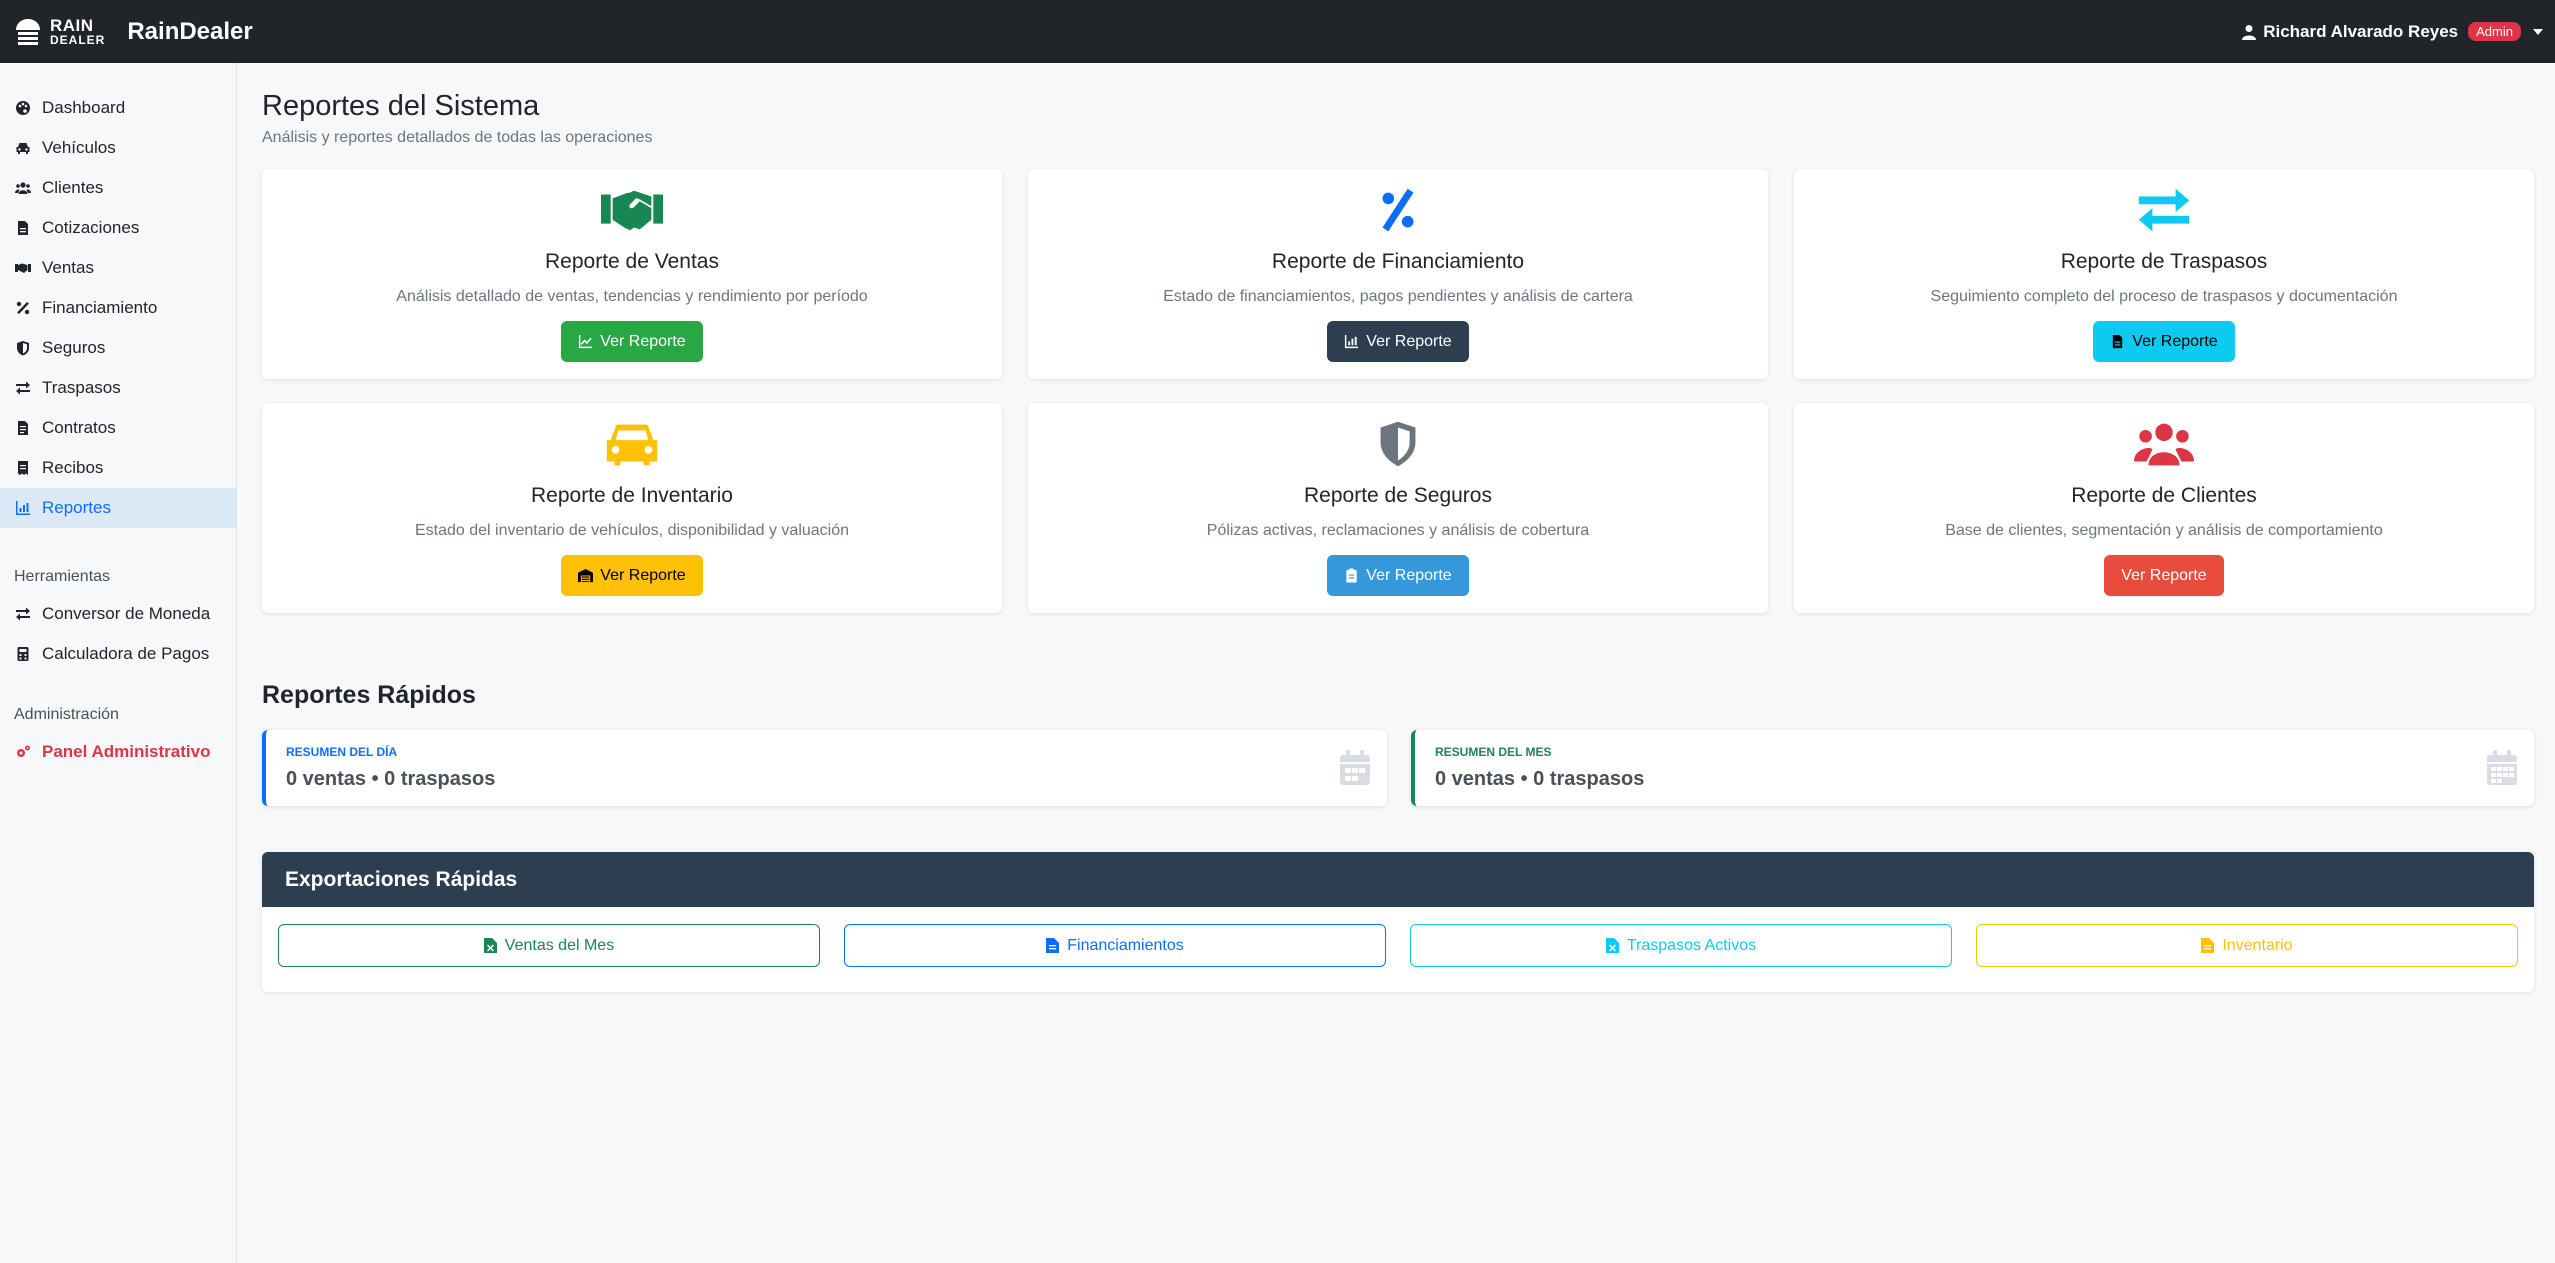  Describe the element at coordinates (1398, 261) in the screenshot. I see `card-title: Reporte de Financiamiento` at that location.